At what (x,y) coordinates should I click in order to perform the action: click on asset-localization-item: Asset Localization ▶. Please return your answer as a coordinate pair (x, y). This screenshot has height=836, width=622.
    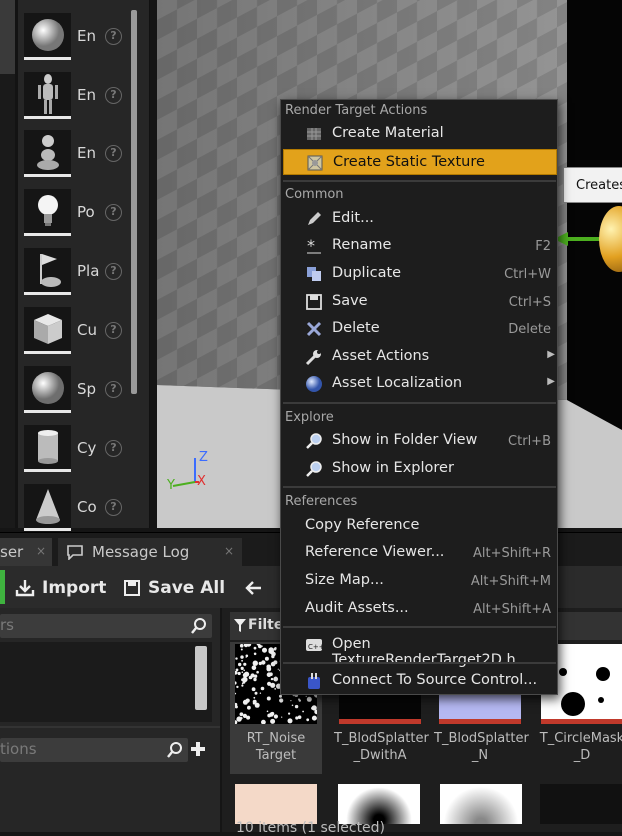
    Looking at the image, I should click on (420, 384).